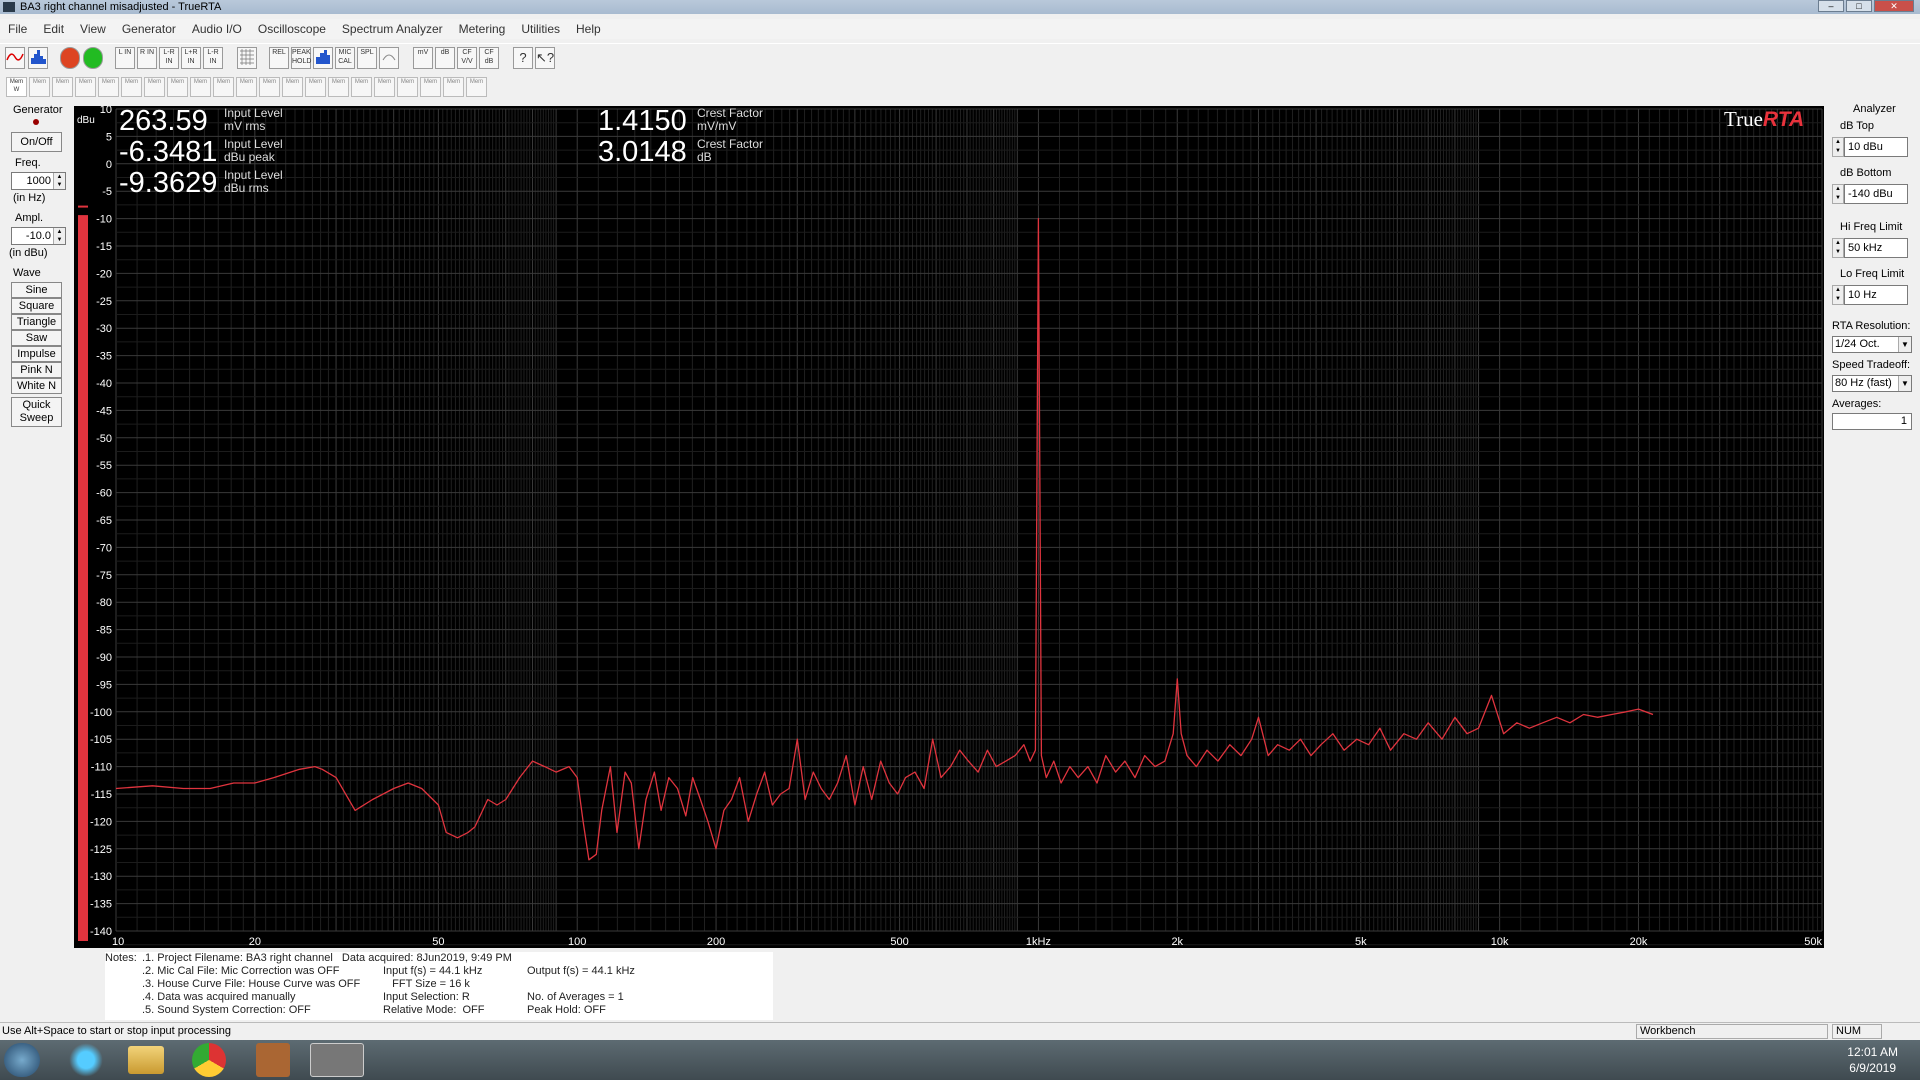  I want to click on right-in-button: R IN, so click(147, 58).